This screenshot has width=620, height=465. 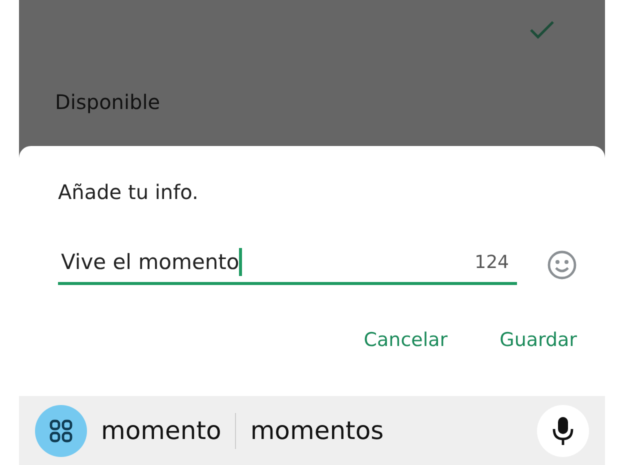 What do you see at coordinates (491, 262) in the screenshot?
I see `character-counter: 124` at bounding box center [491, 262].